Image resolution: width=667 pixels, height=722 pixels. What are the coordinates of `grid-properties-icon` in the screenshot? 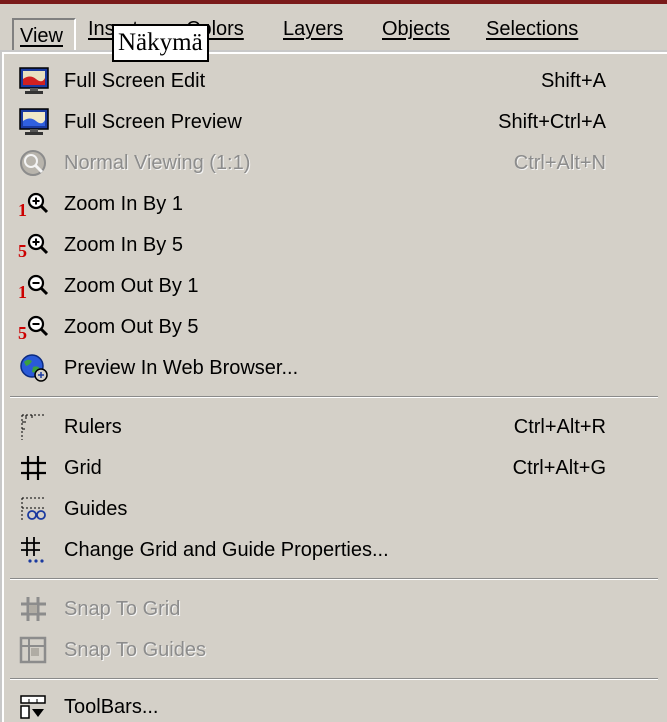 It's located at (32, 550).